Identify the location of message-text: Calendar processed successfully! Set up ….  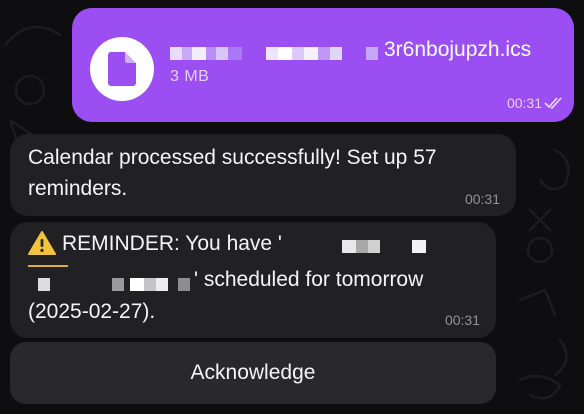
(232, 173).